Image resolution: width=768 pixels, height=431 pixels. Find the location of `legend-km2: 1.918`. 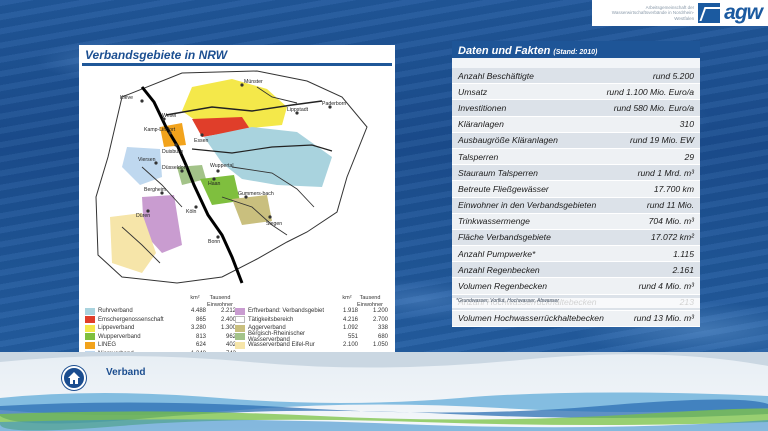

legend-km2: 1.918 is located at coordinates (350, 311).